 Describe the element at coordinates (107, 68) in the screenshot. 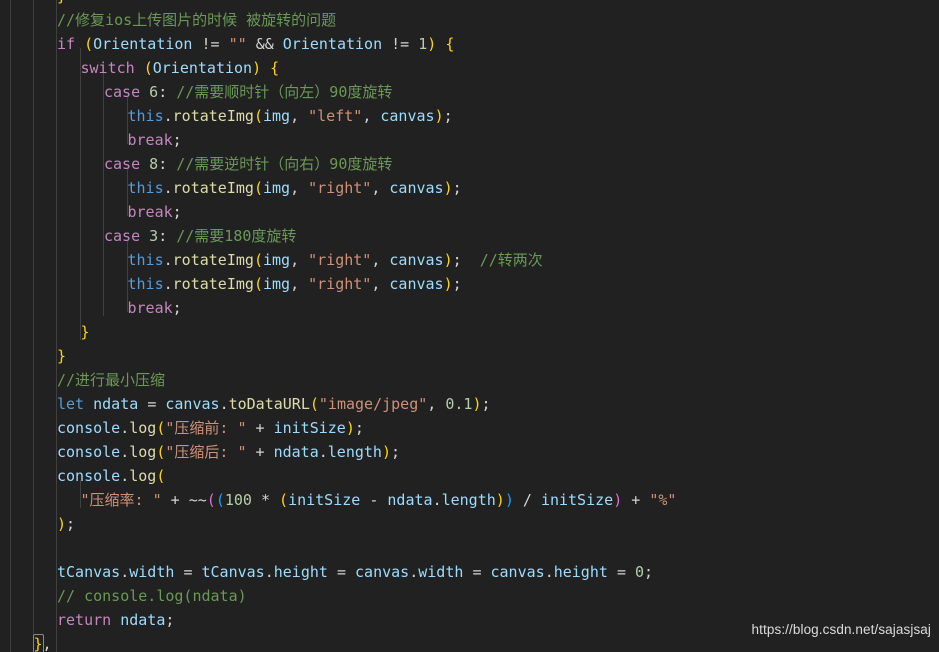

I see `code-token-keyword: switch` at that location.